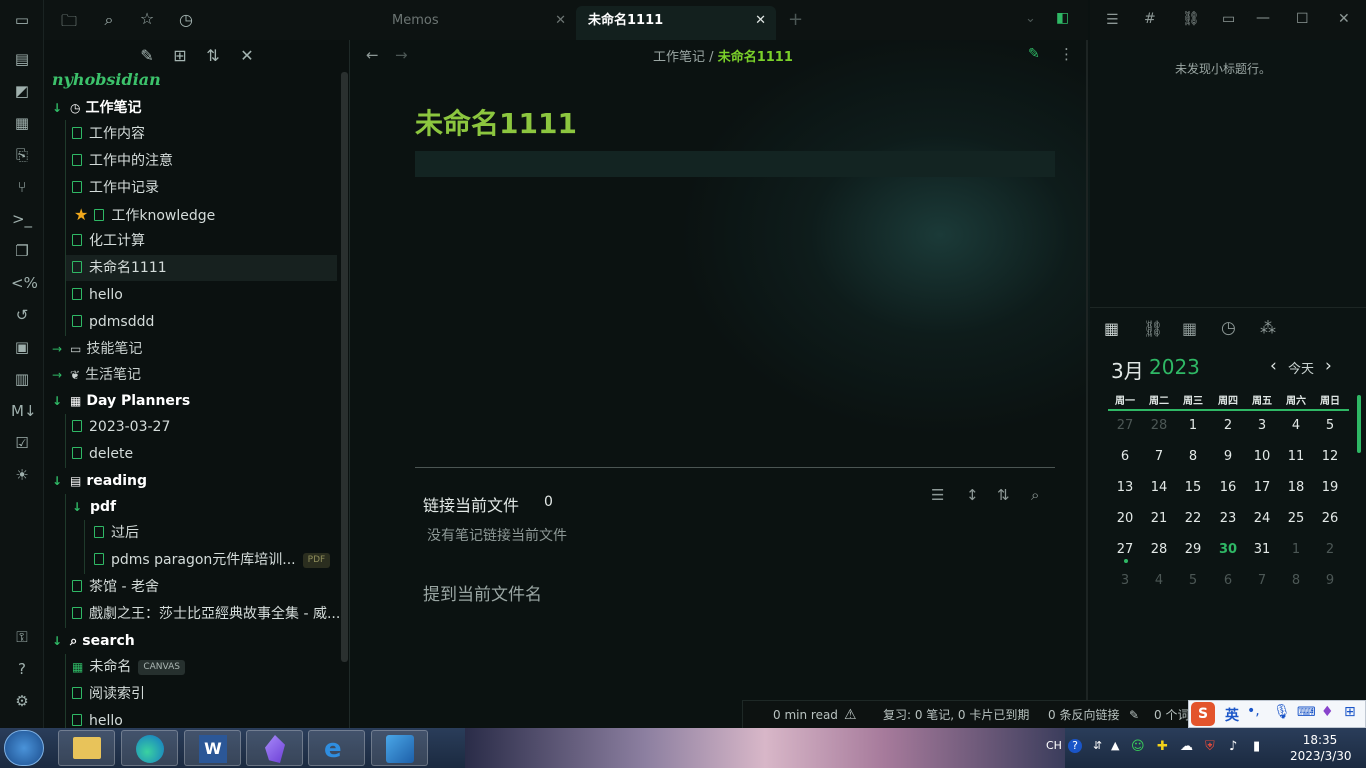 This screenshot has width=1366, height=768. I want to click on skin-shirt-icon: ♦, so click(1327, 712).